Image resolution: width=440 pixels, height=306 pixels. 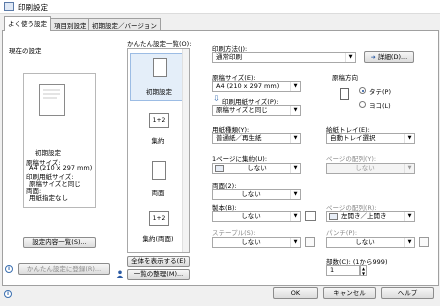 What do you see at coordinates (362, 90) in the screenshot?
I see `portrait-radio` at bounding box center [362, 90].